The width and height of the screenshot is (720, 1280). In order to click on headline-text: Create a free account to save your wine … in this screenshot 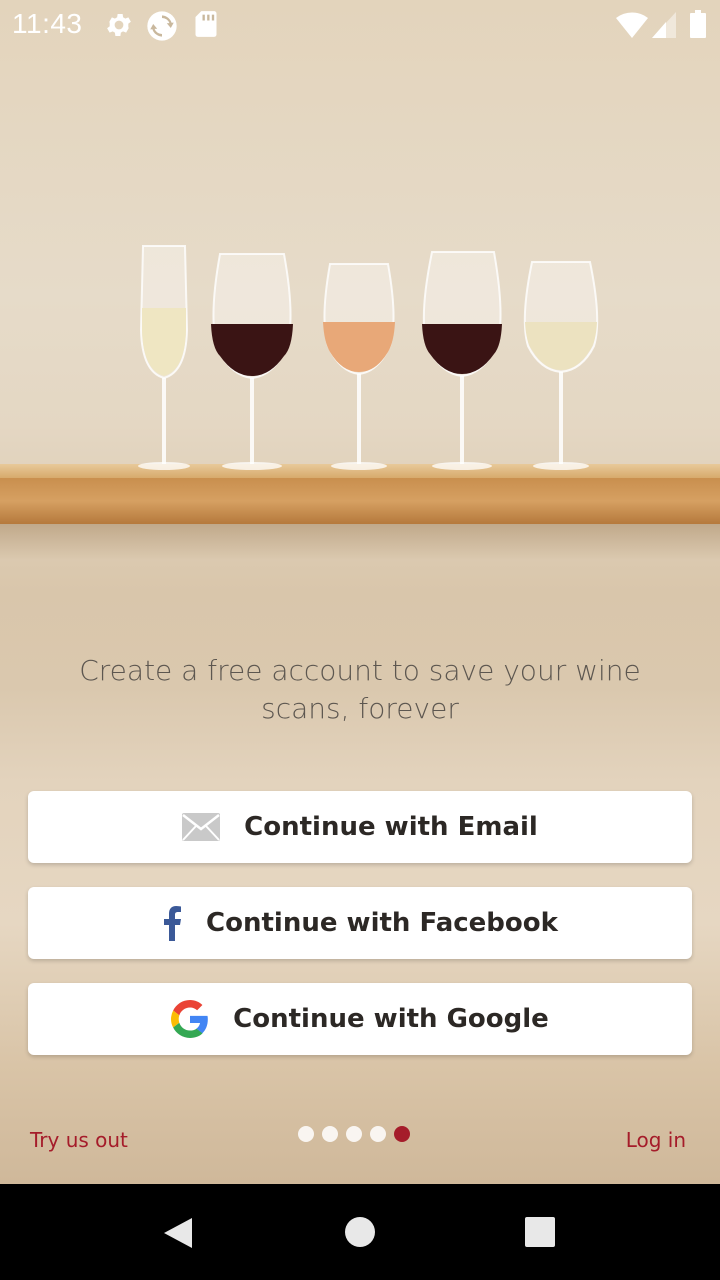, I will do `click(360, 689)`.